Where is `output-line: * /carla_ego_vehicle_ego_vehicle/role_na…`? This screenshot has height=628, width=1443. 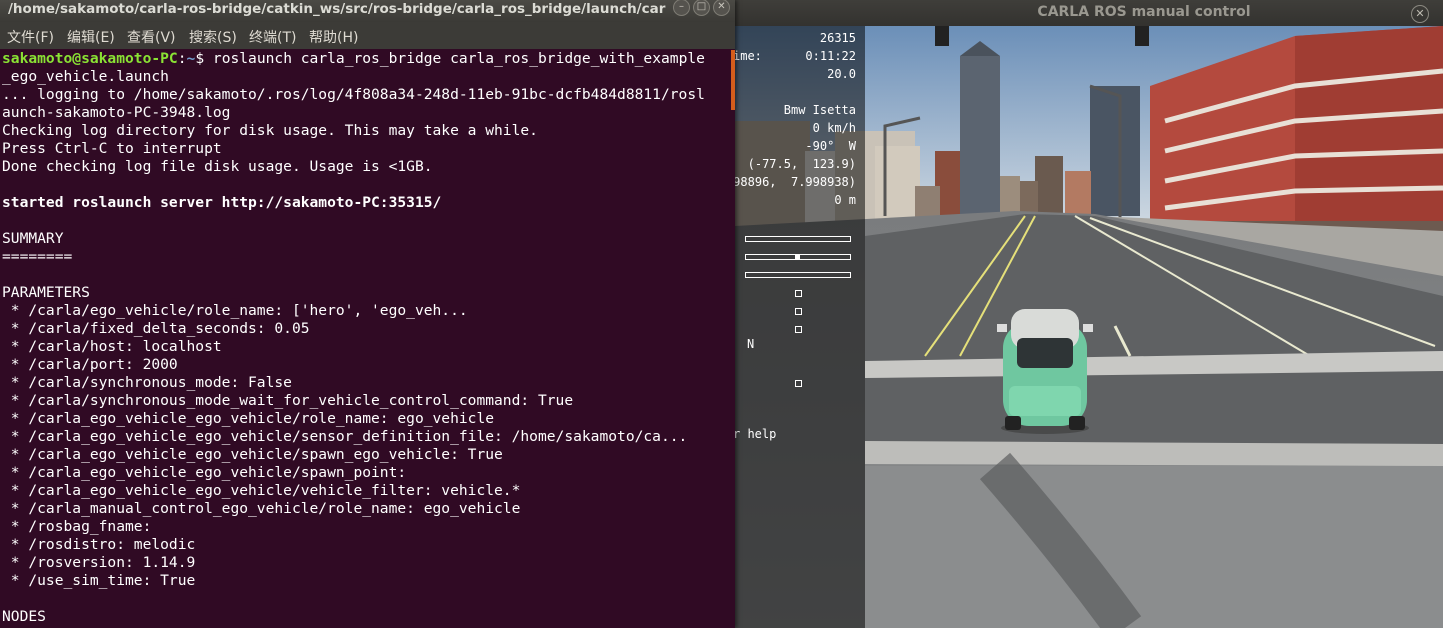
output-line: * /carla_ego_vehicle_ego_vehicle/role_na… is located at coordinates (248, 418).